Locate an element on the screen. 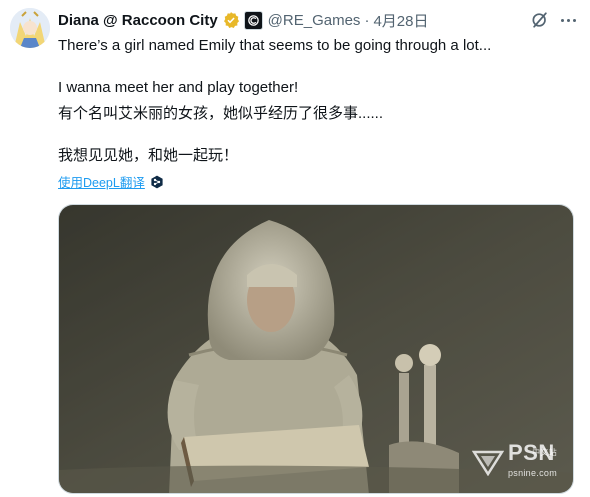 The width and height of the screenshot is (590, 497). user-handle: @RE_Games is located at coordinates (314, 20).